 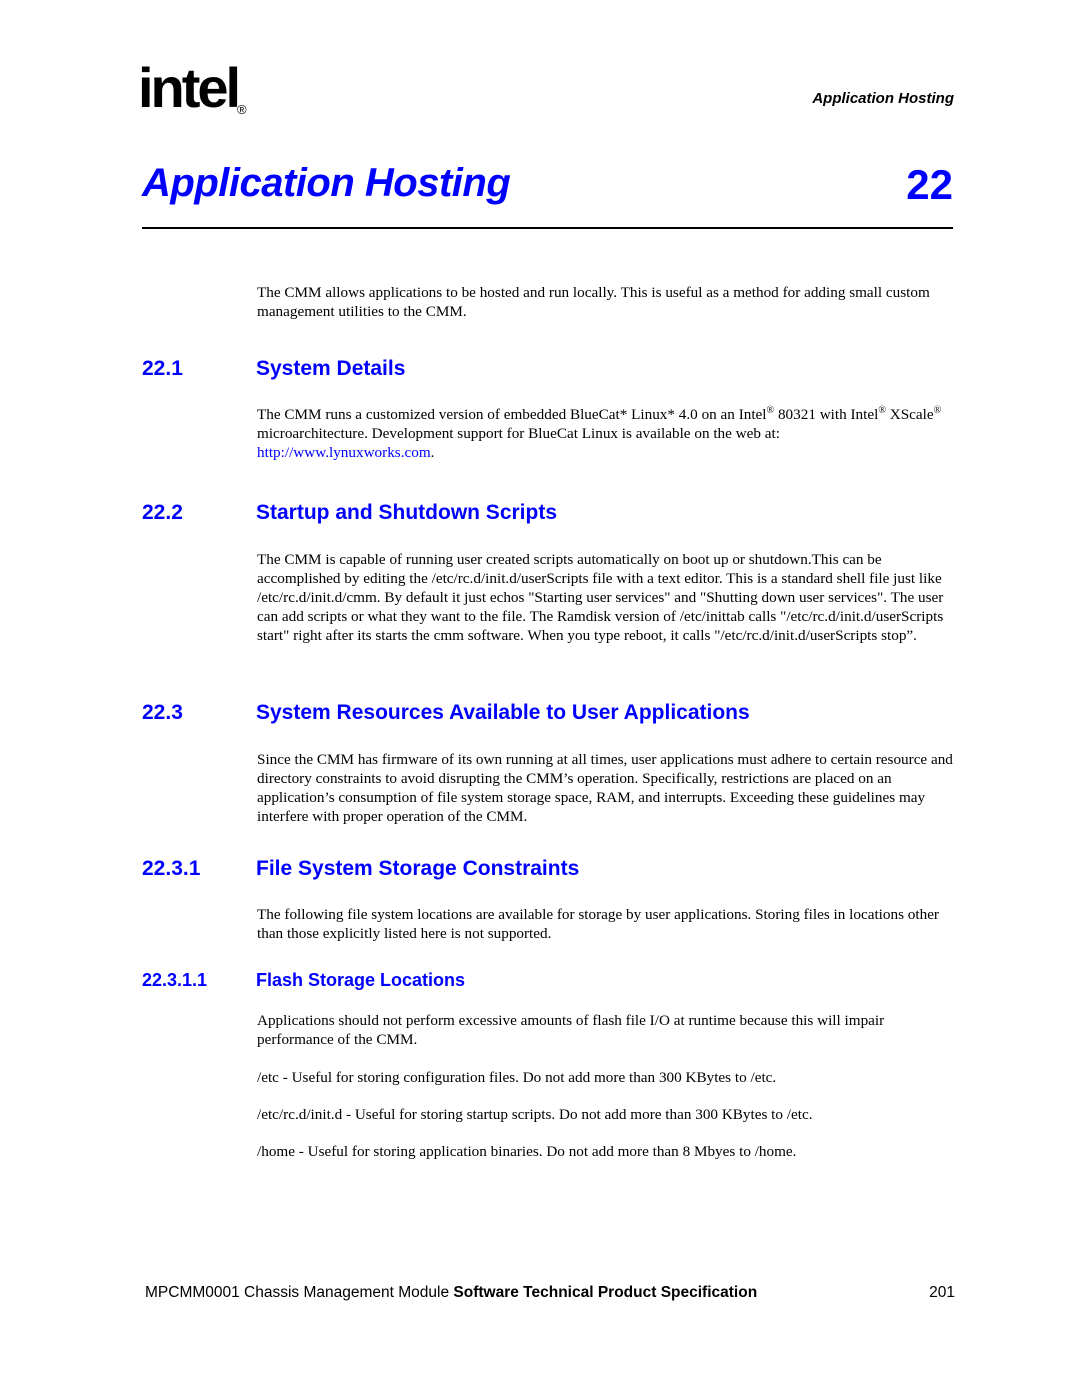 What do you see at coordinates (344, 452) in the screenshot?
I see `lynuxworks-link: http://www.lynuxworks.com` at bounding box center [344, 452].